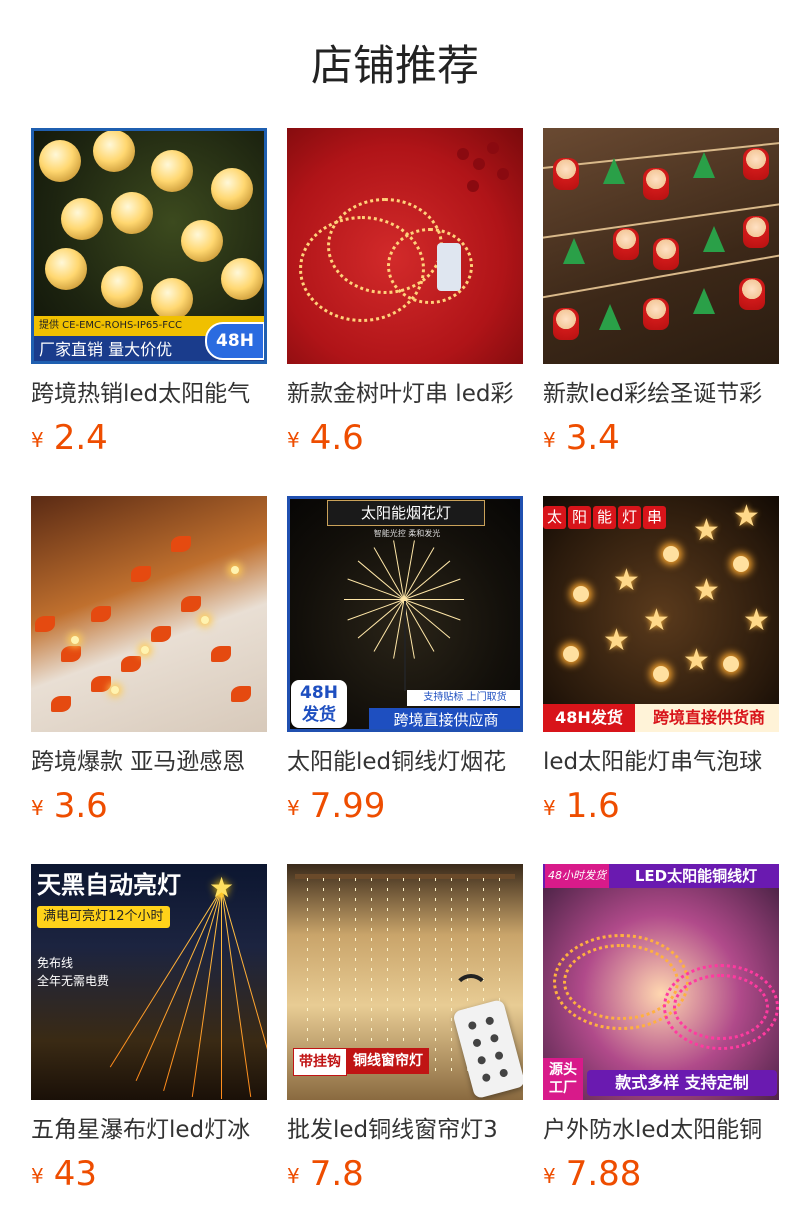 This screenshot has height=1232, width=790. I want to click on price-value: 3.4, so click(592, 438).